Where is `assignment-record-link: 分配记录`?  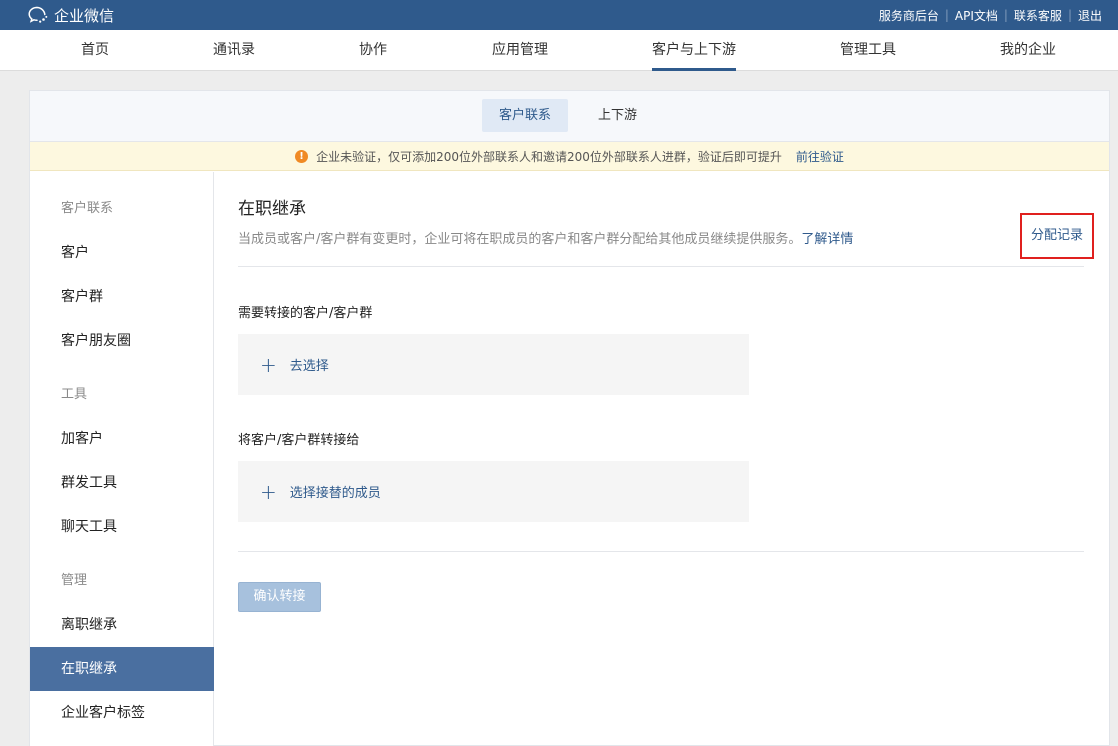
assignment-record-link: 分配记录 is located at coordinates (1057, 236).